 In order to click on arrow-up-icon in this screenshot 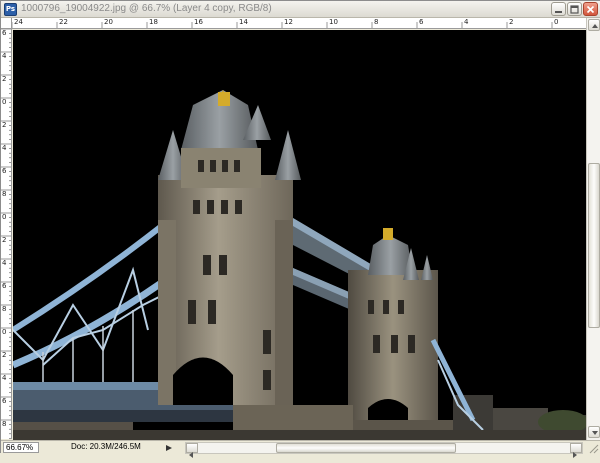, I will do `click(595, 26)`.